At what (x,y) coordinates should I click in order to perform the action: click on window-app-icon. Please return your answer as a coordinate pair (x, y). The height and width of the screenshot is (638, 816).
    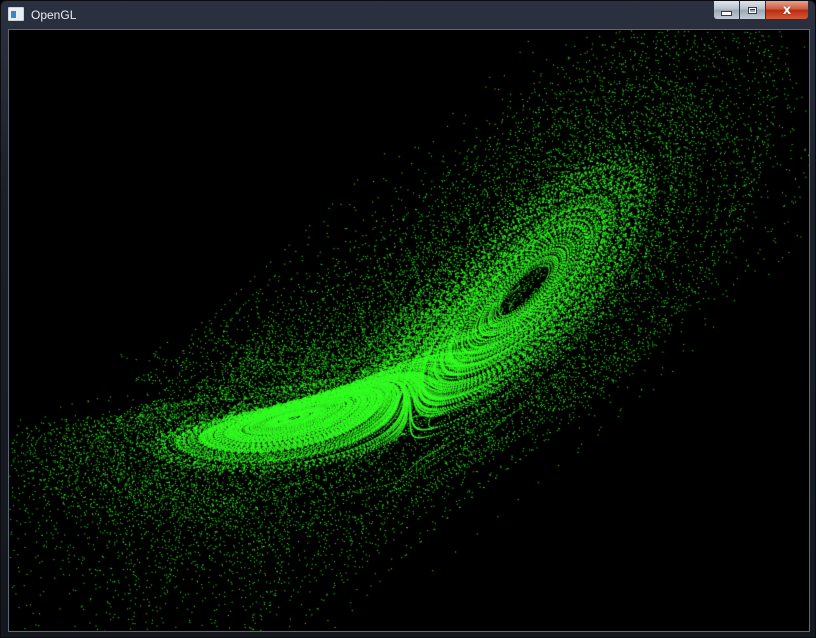
    Looking at the image, I should click on (16, 14).